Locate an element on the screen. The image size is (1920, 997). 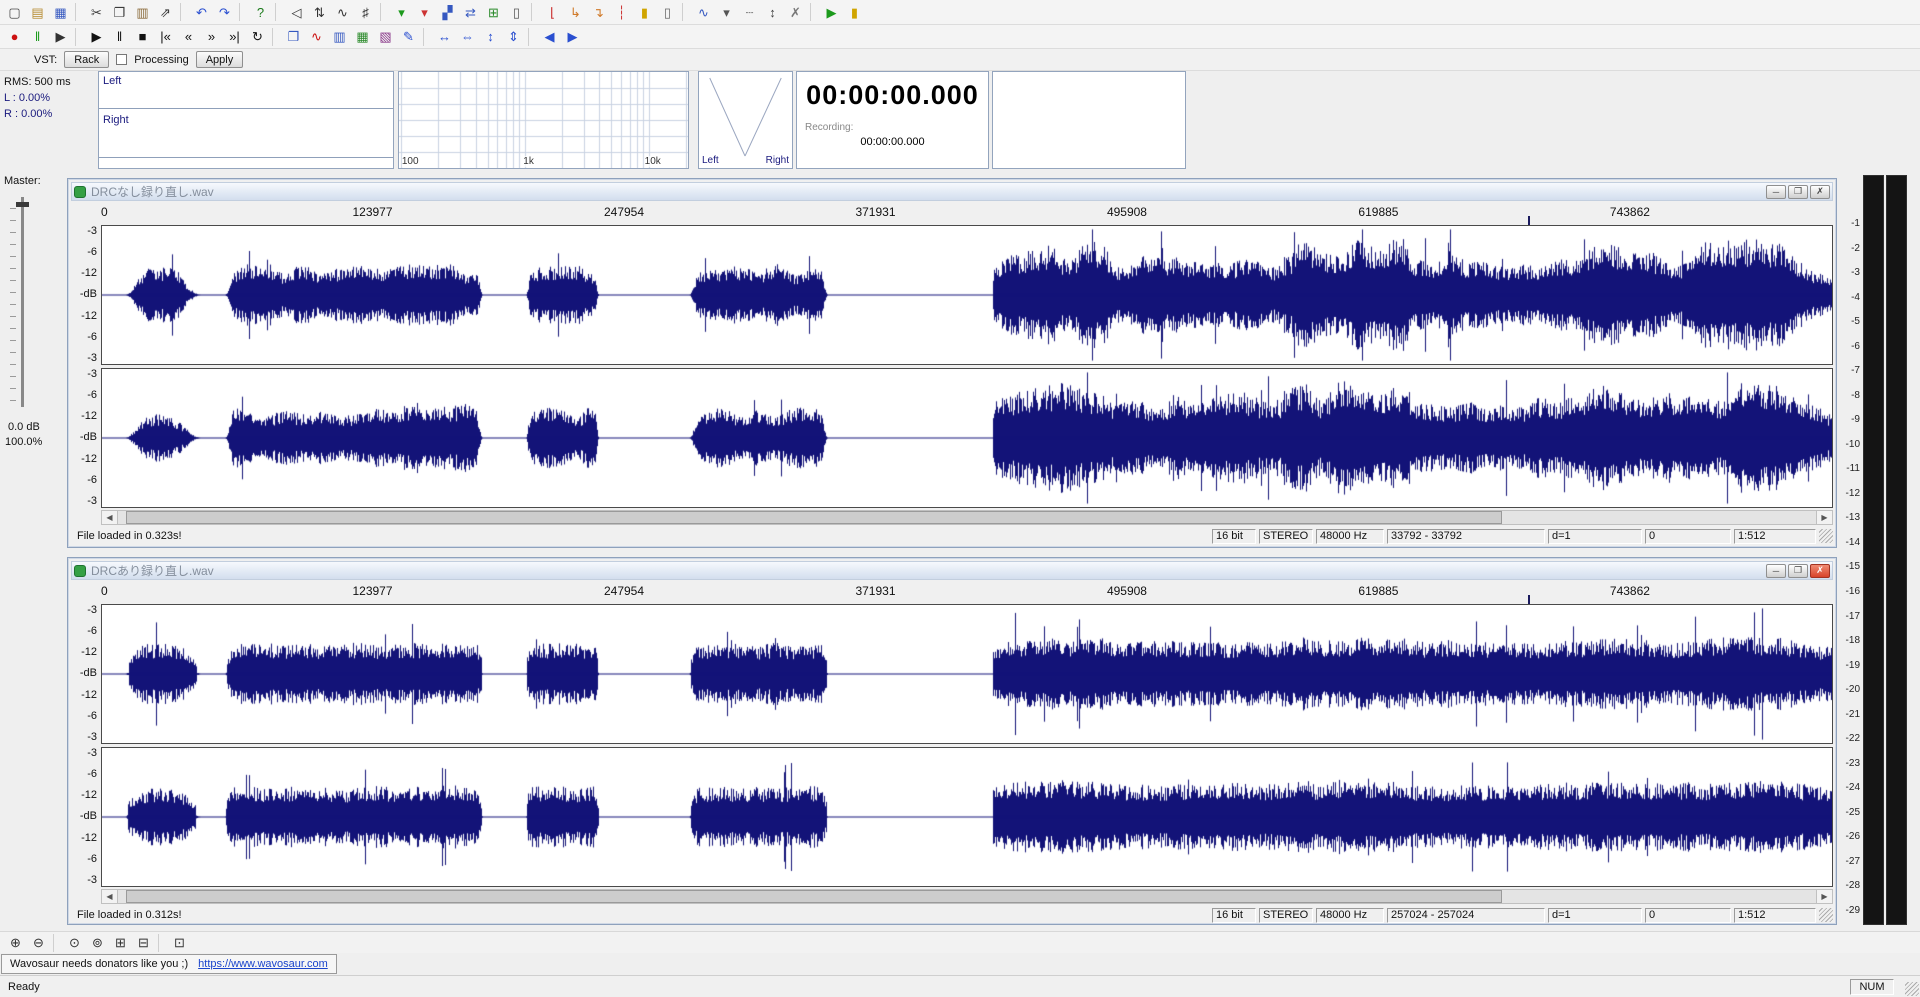
draw-icon: ✎ is located at coordinates (408, 37).